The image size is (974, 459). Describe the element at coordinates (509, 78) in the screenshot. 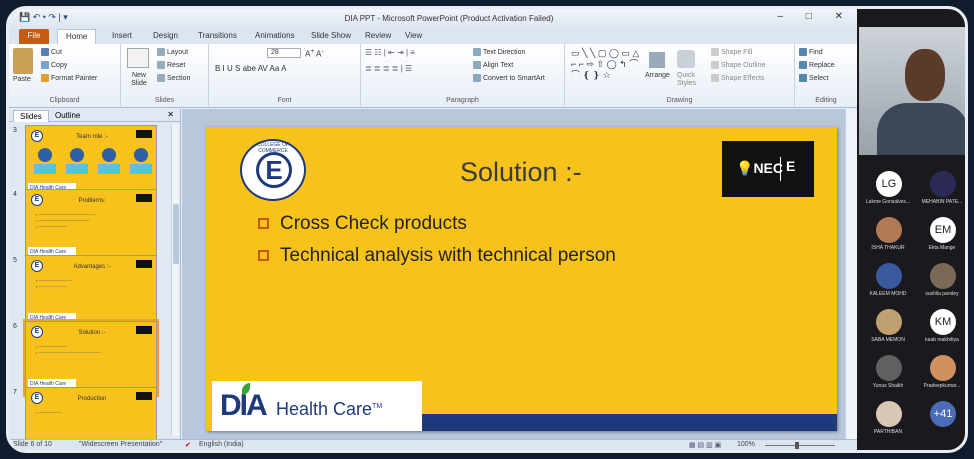

I see `smartart-button: Convert to SmartArt` at that location.